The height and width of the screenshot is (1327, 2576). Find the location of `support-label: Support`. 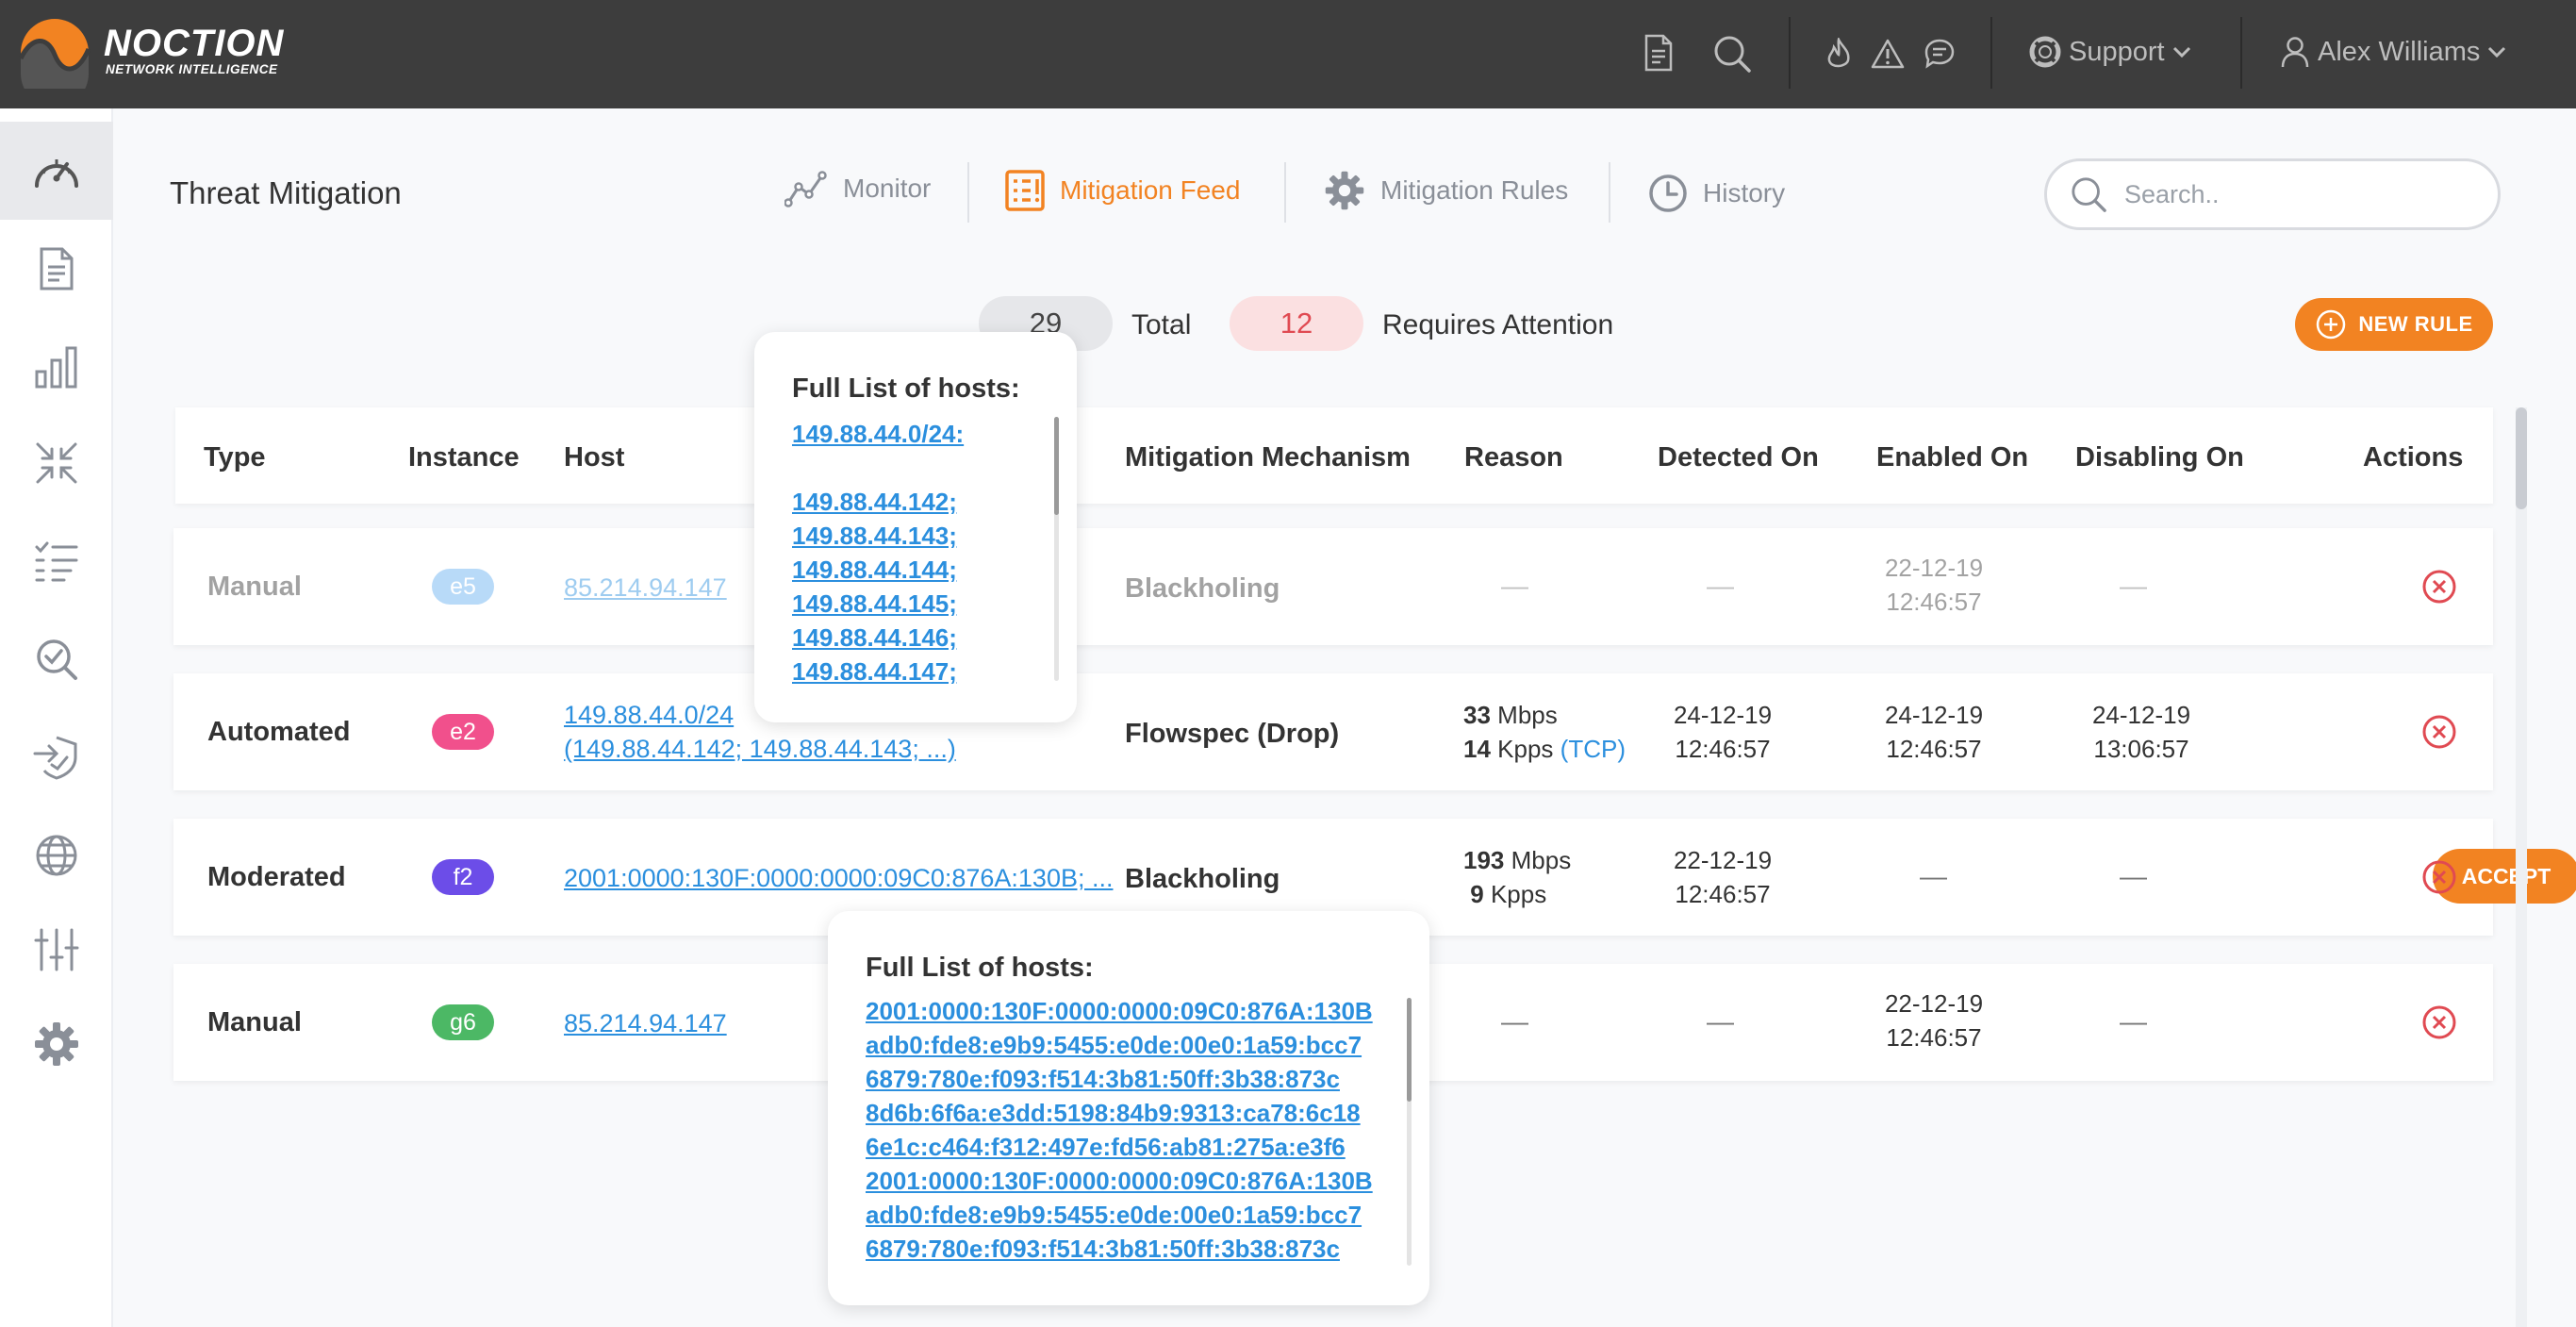

support-label: Support is located at coordinates (2117, 51).